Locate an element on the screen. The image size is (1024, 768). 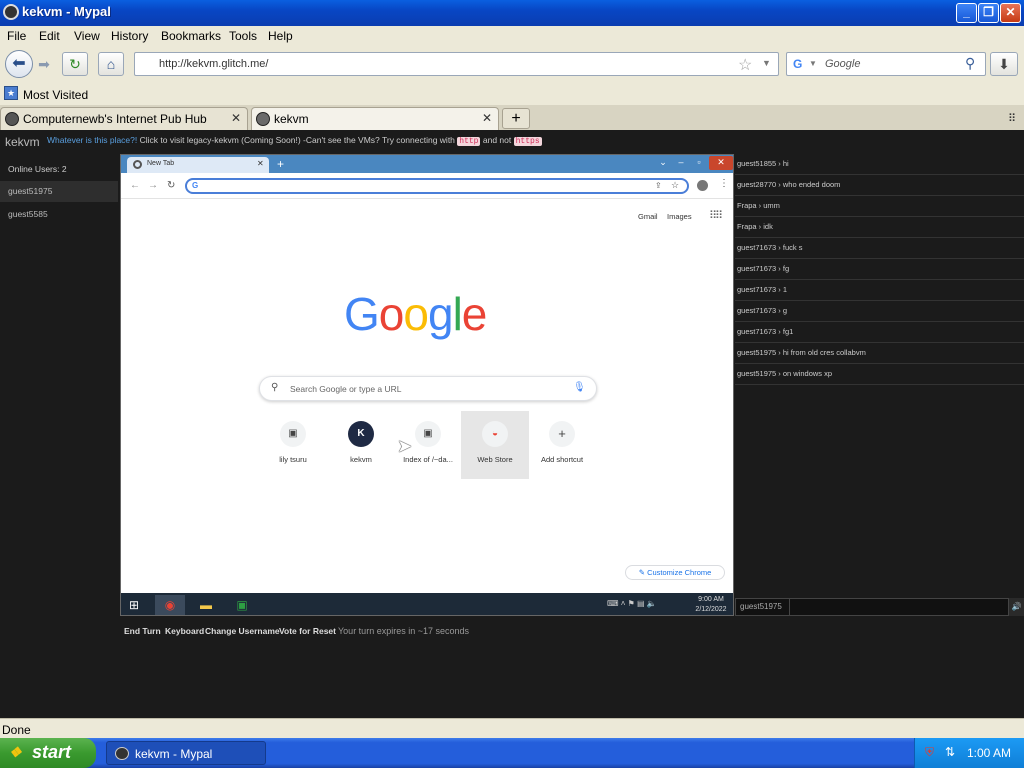
tab-list-icon: ⠿ is located at coordinates (1012, 118).